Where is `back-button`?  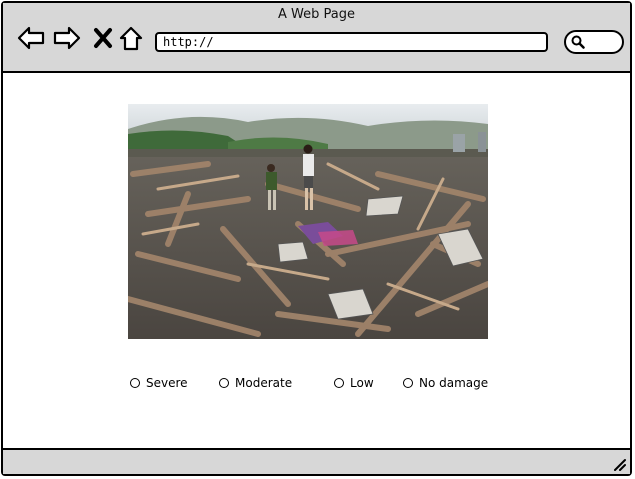 back-button is located at coordinates (31, 38).